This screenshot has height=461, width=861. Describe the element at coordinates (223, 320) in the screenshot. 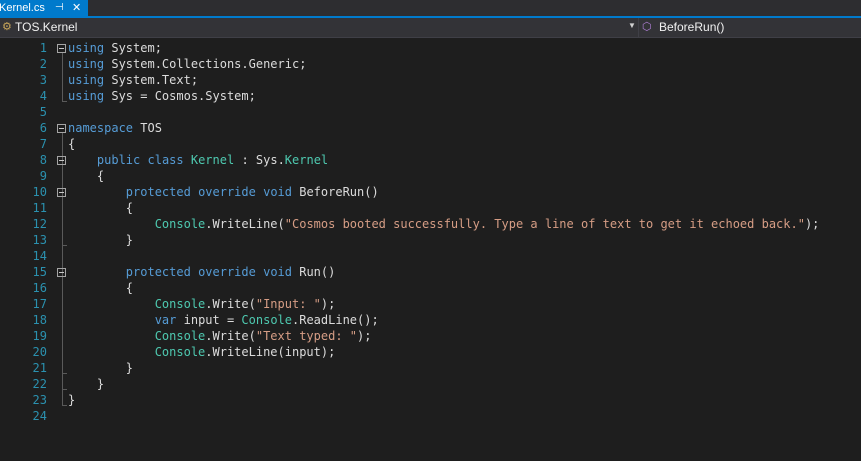

I see `code-text: var input = Console.ReadLine();` at that location.